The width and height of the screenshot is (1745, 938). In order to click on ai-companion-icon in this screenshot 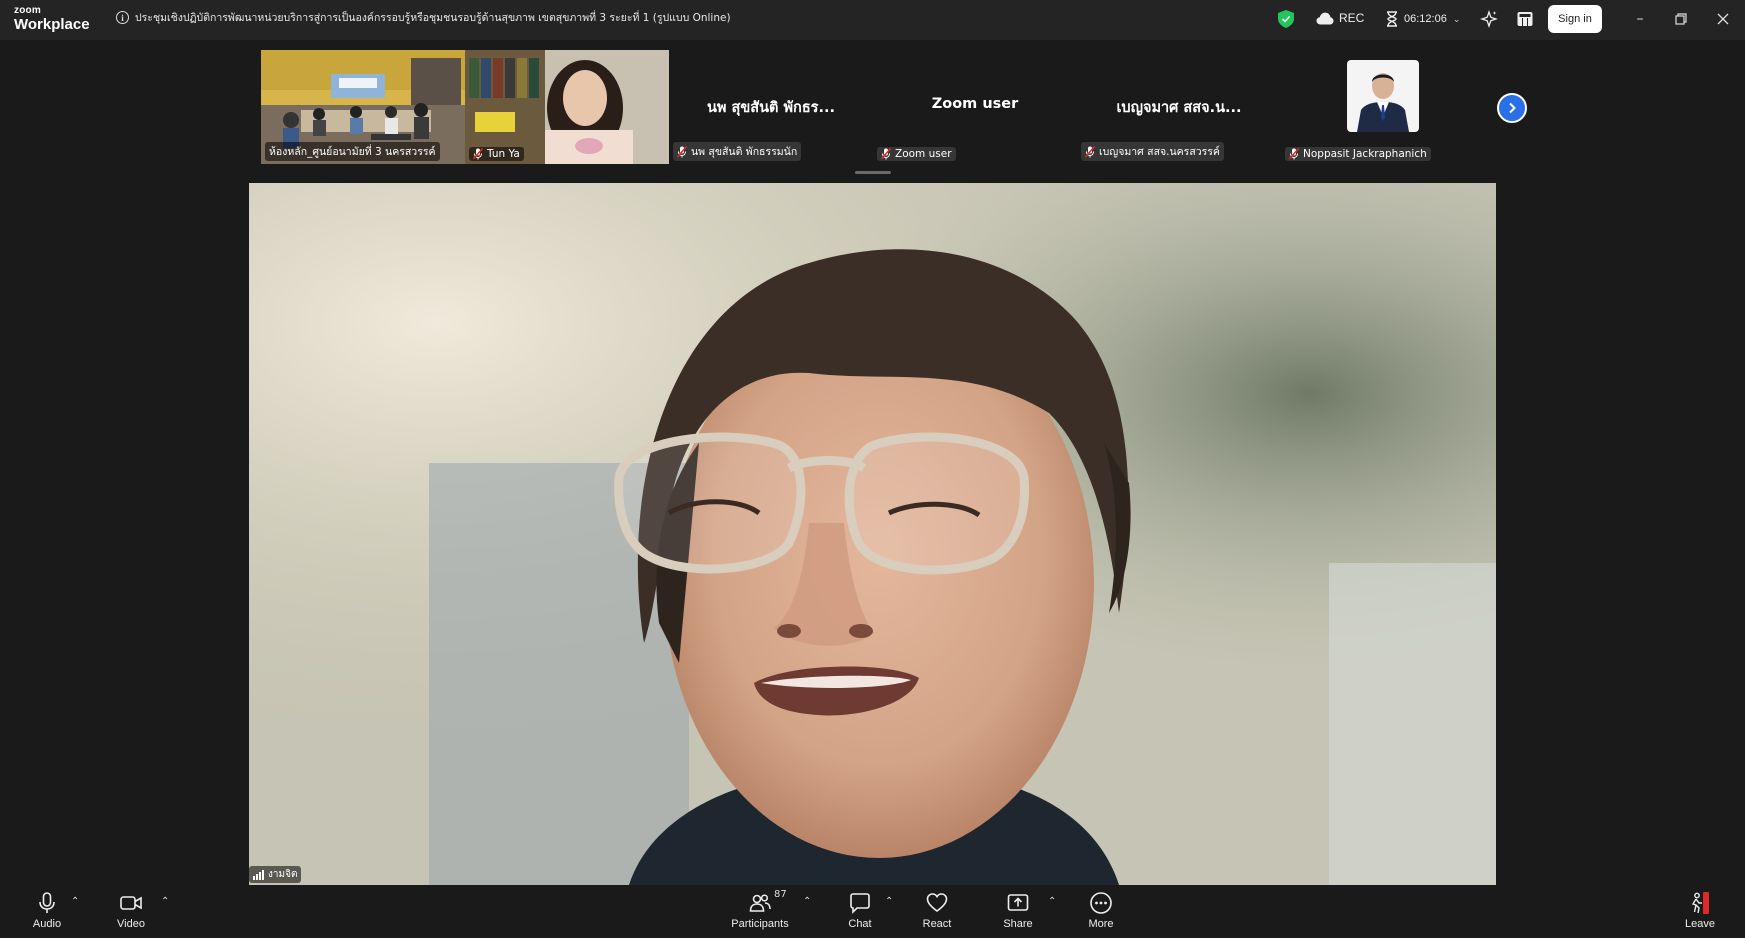, I will do `click(1489, 19)`.